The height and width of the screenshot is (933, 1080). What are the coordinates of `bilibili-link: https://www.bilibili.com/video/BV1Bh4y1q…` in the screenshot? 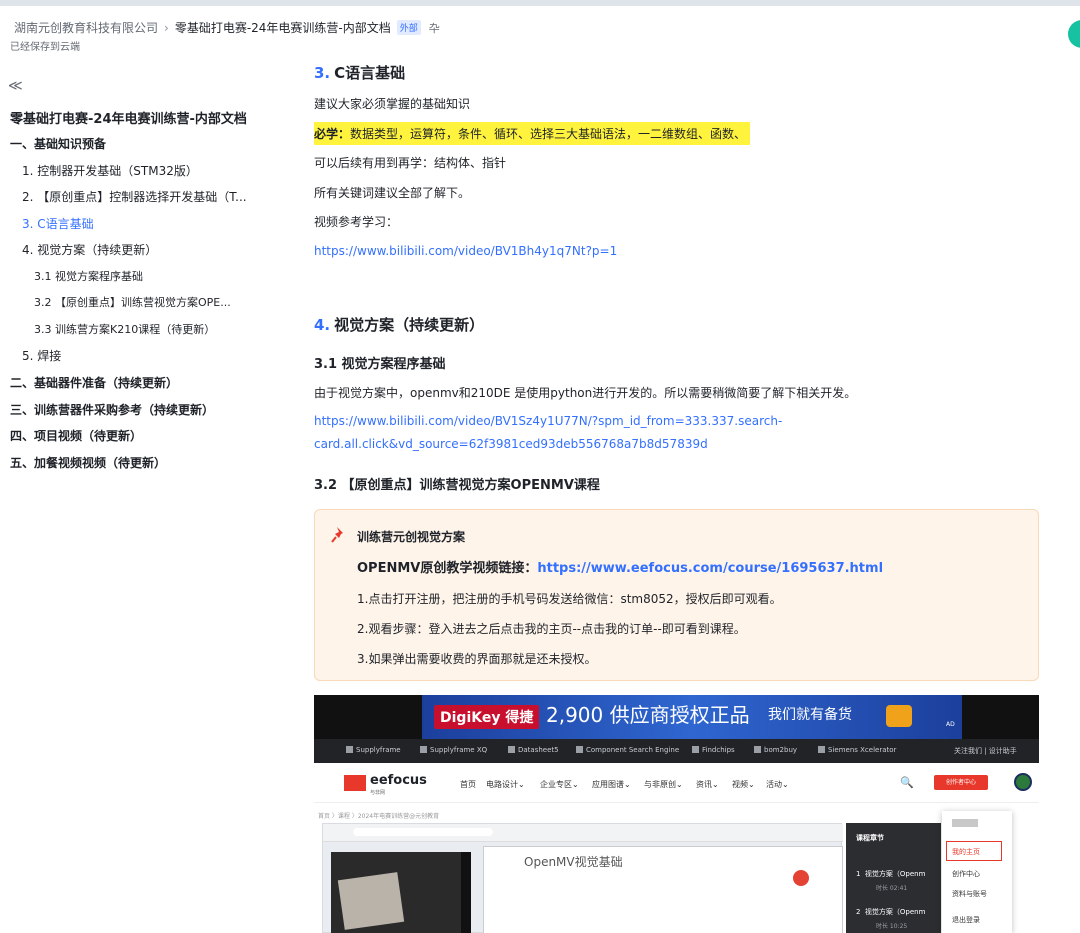 It's located at (465, 251).